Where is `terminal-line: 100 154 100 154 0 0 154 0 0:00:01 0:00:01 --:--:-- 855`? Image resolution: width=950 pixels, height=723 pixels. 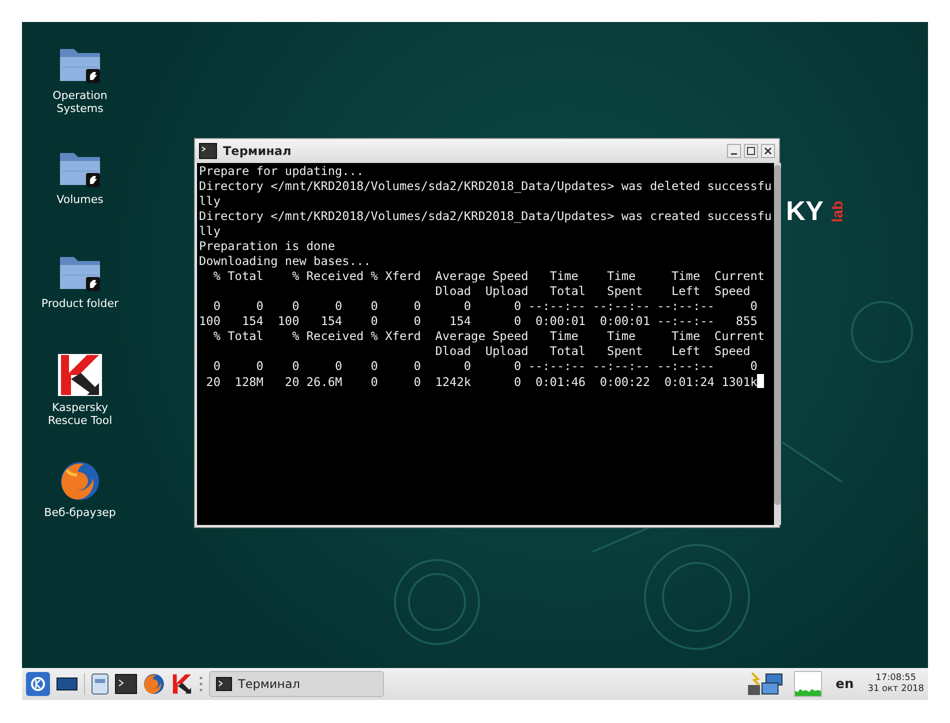 terminal-line: 100 154 100 154 0 0 154 0 0:00:01 0:00:01 --:--:-- 855 is located at coordinates (478, 321).